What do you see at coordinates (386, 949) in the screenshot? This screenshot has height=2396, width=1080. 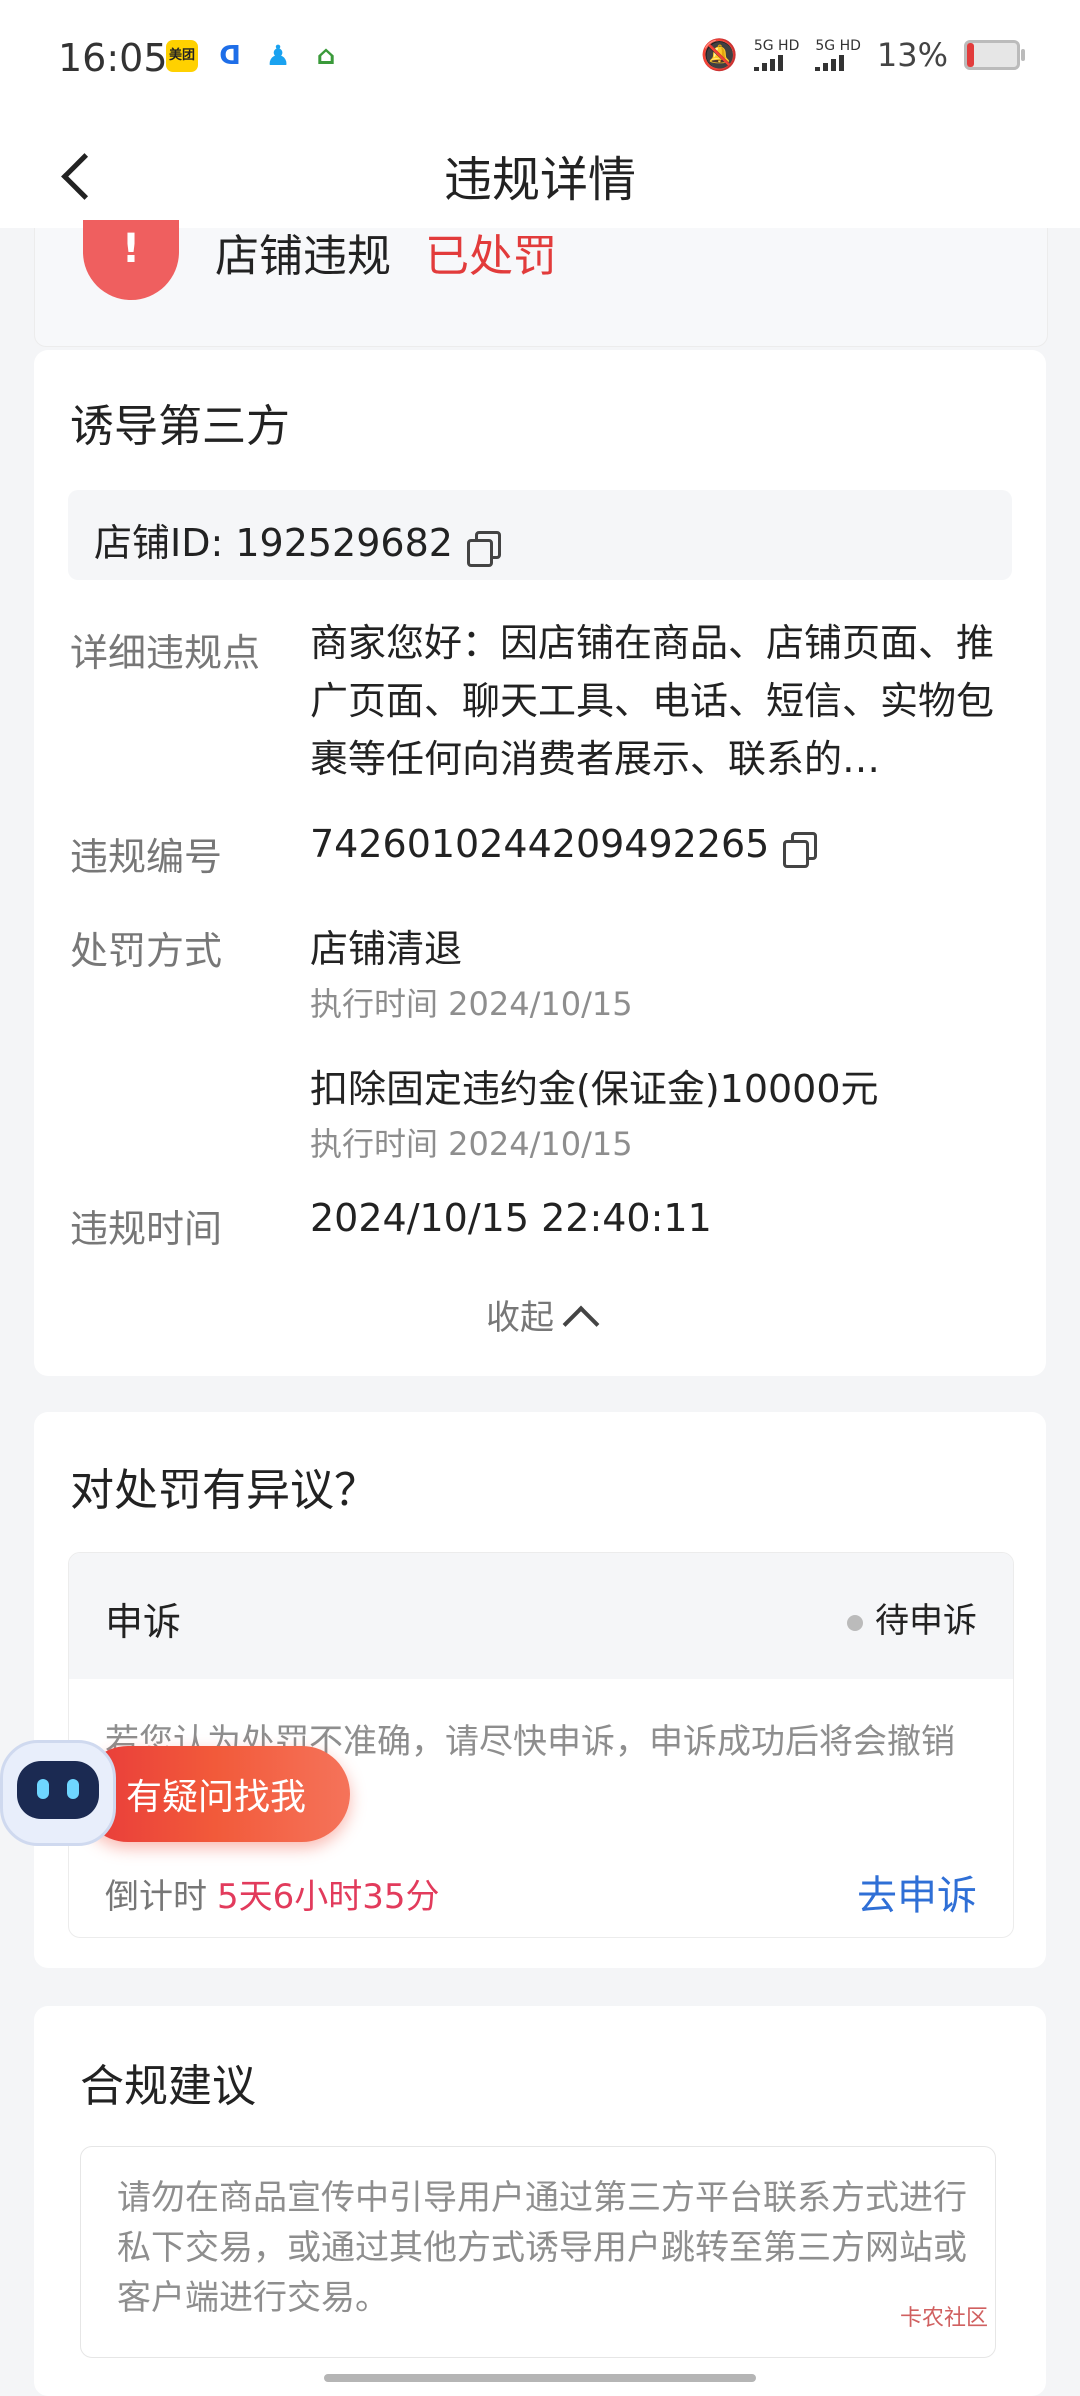 I see `penalty-text: 店铺清退` at bounding box center [386, 949].